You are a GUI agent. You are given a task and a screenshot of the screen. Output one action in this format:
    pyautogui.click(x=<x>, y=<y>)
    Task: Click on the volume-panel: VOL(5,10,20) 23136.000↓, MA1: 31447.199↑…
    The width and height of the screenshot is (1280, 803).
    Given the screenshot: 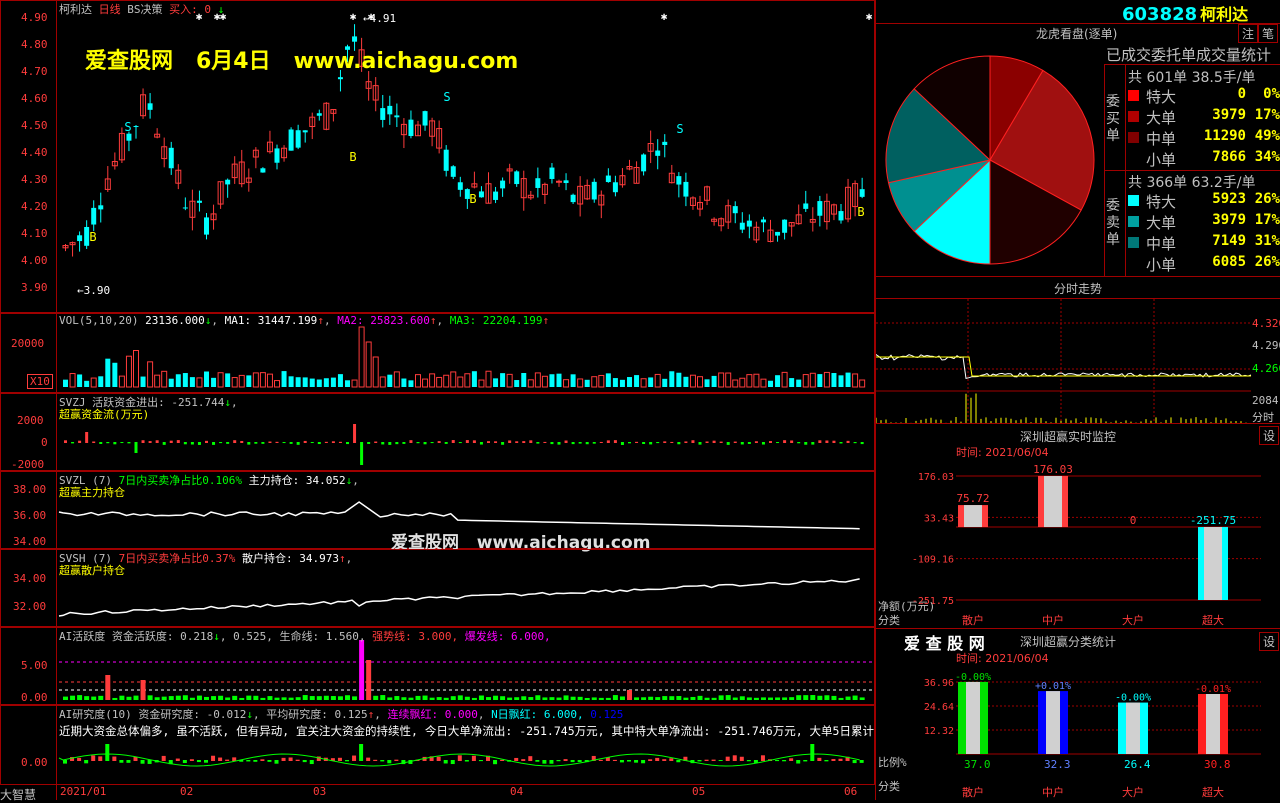 What is the action you would take?
    pyautogui.click(x=437, y=353)
    